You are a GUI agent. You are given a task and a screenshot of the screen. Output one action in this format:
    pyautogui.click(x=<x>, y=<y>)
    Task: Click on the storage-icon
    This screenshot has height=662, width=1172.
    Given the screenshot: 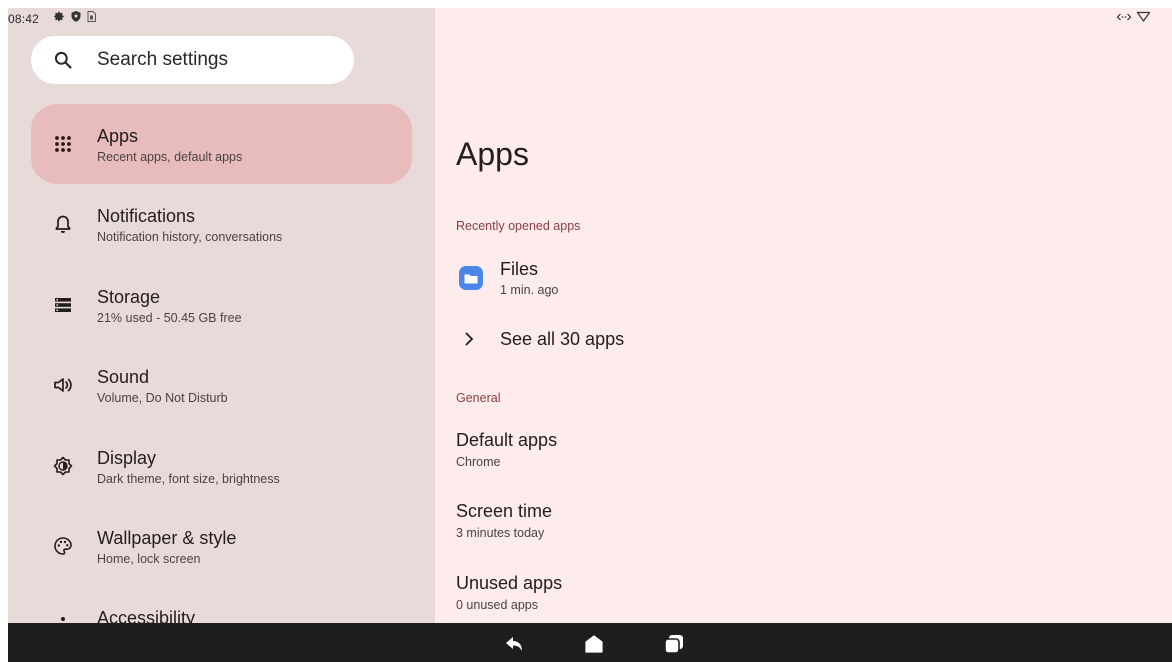 What is the action you would take?
    pyautogui.click(x=63, y=305)
    